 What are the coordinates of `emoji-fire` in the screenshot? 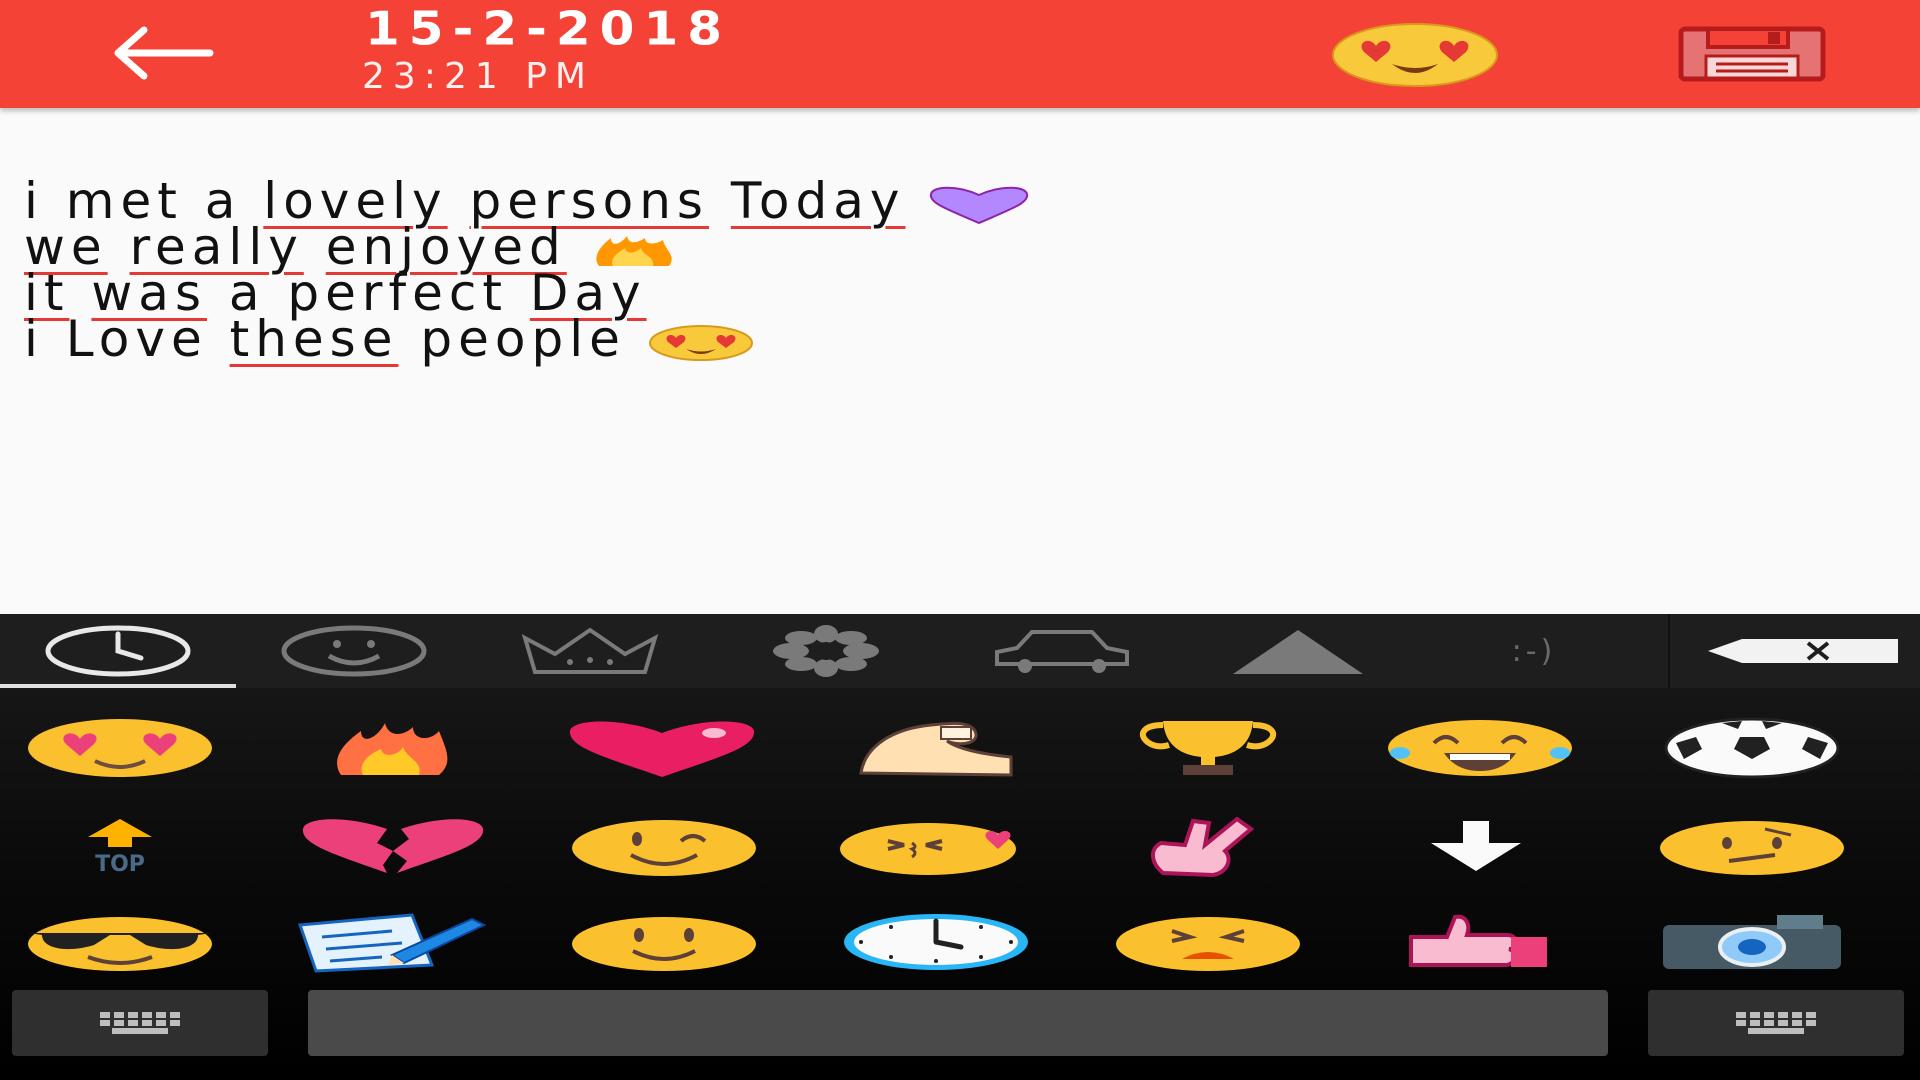 It's located at (392, 748).